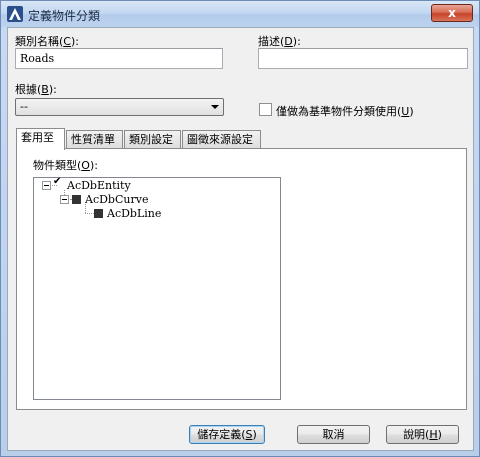  I want to click on classify-only-label: 僅做為基準物件分類使用(U), so click(345, 111).